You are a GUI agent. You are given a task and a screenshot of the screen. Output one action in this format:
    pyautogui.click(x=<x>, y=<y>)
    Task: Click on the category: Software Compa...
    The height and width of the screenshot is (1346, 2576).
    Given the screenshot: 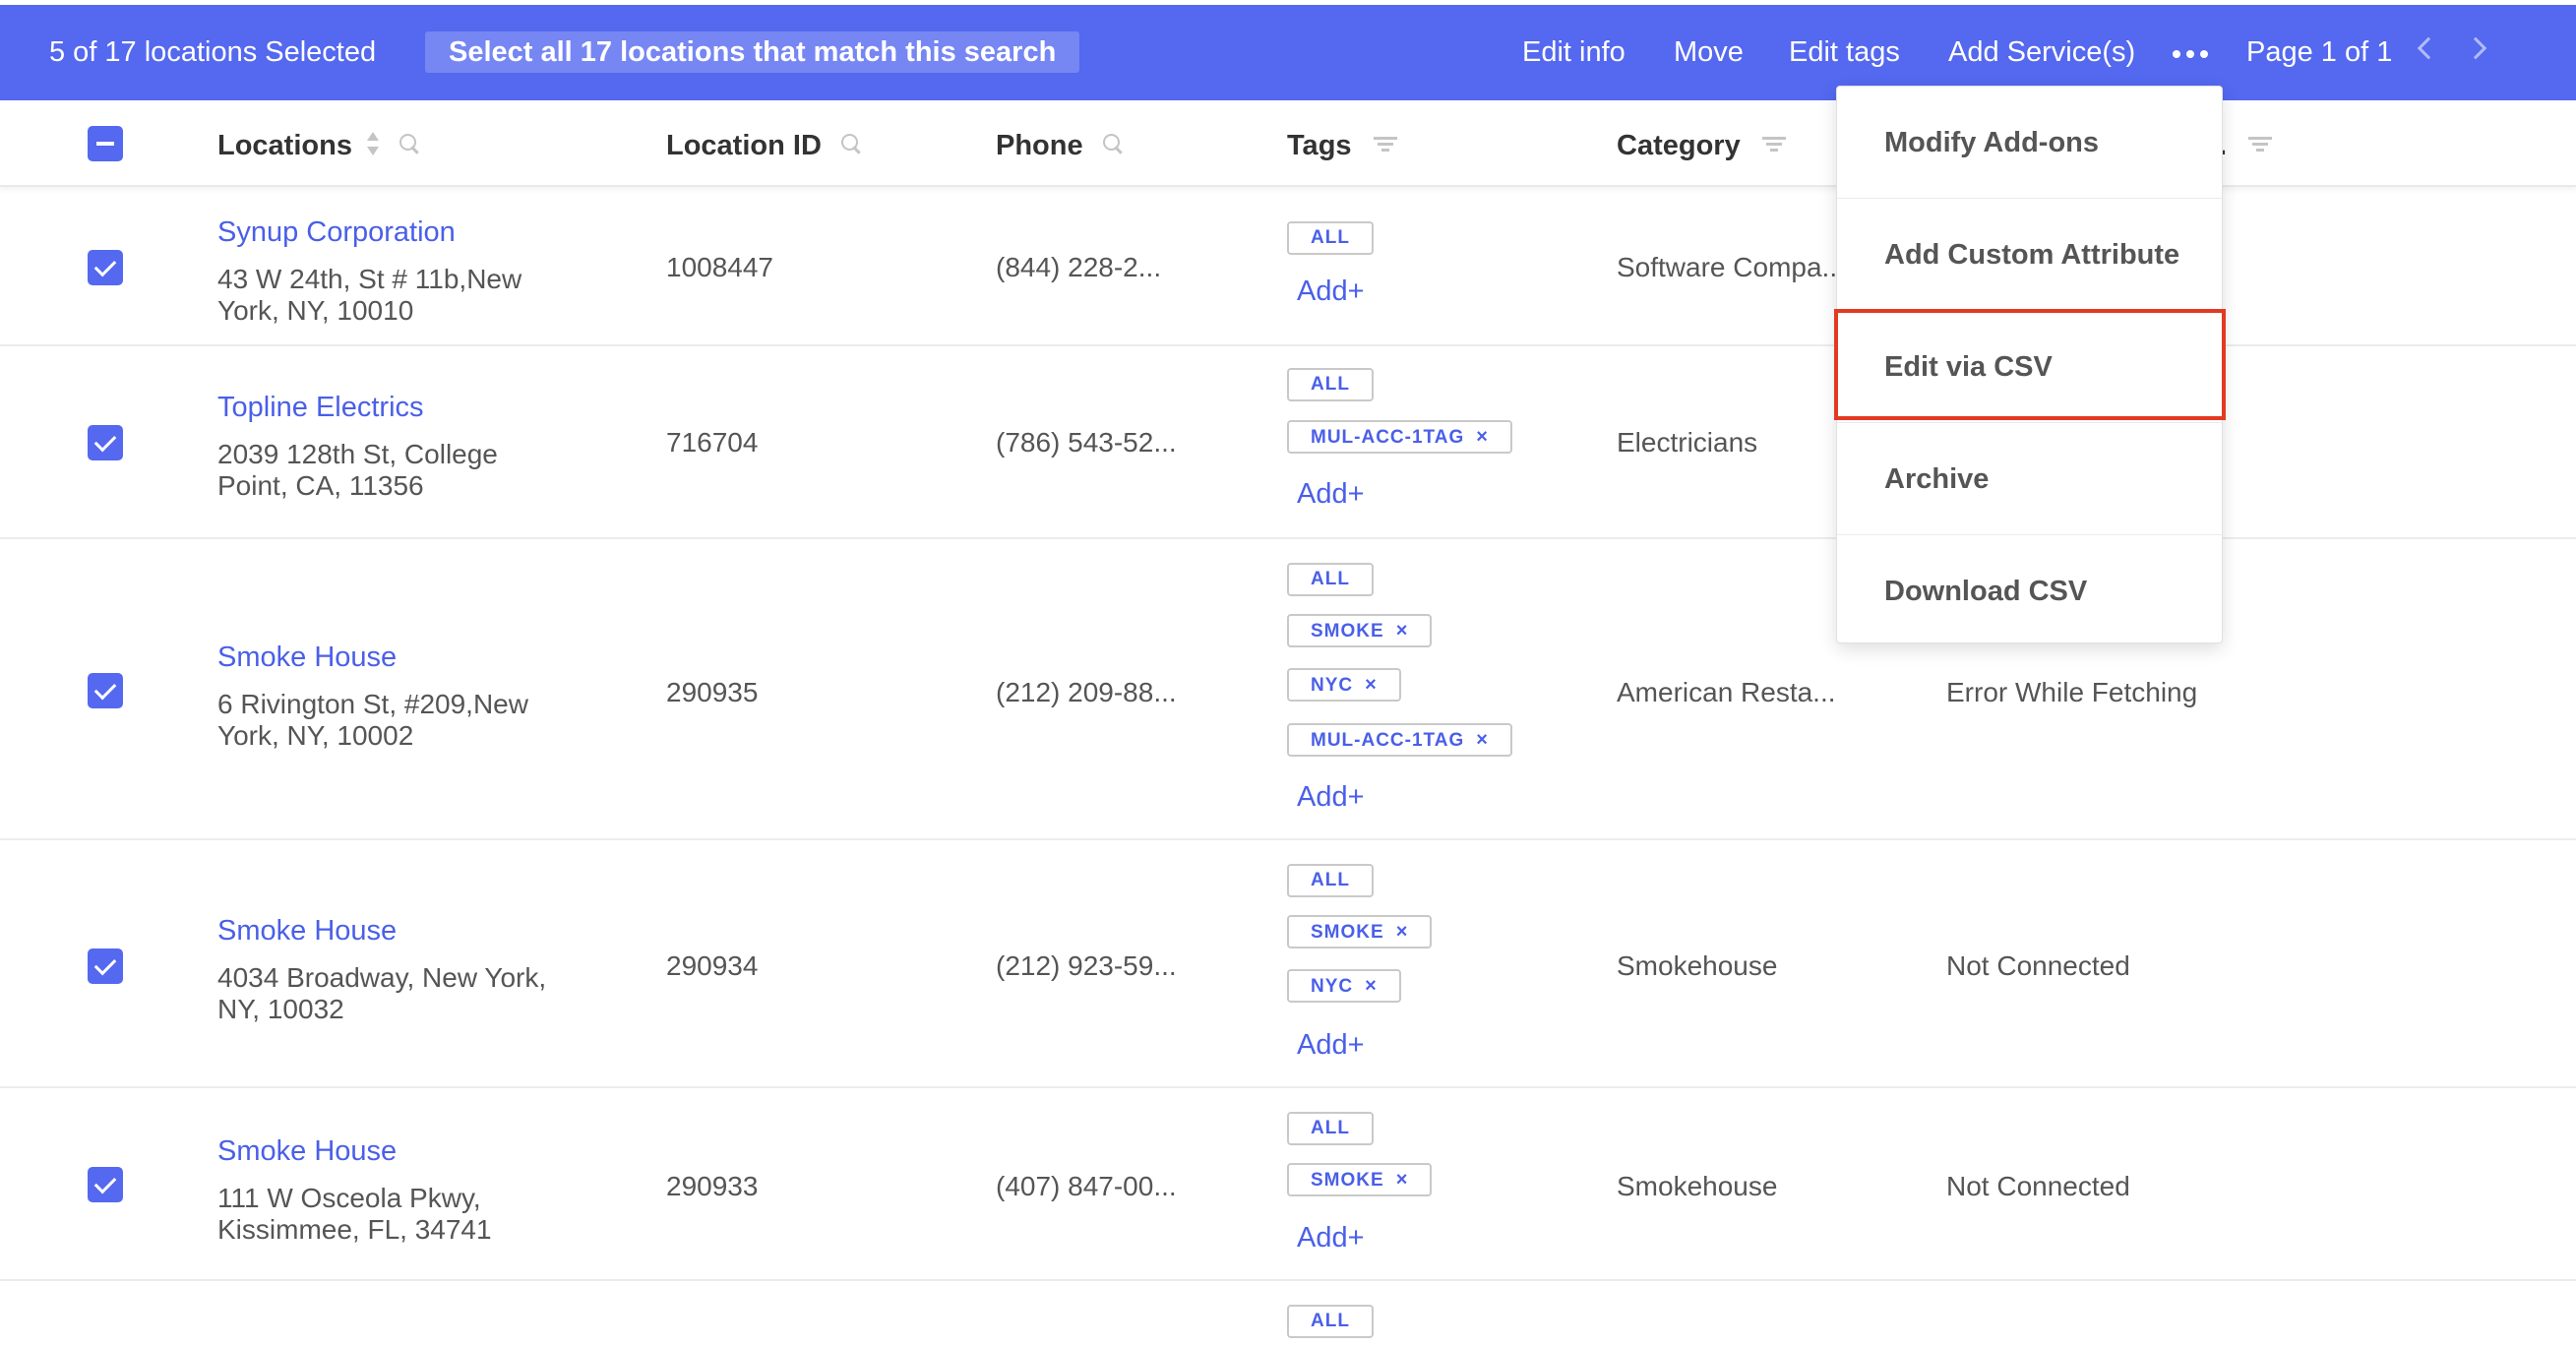 What is the action you would take?
    pyautogui.click(x=1731, y=267)
    